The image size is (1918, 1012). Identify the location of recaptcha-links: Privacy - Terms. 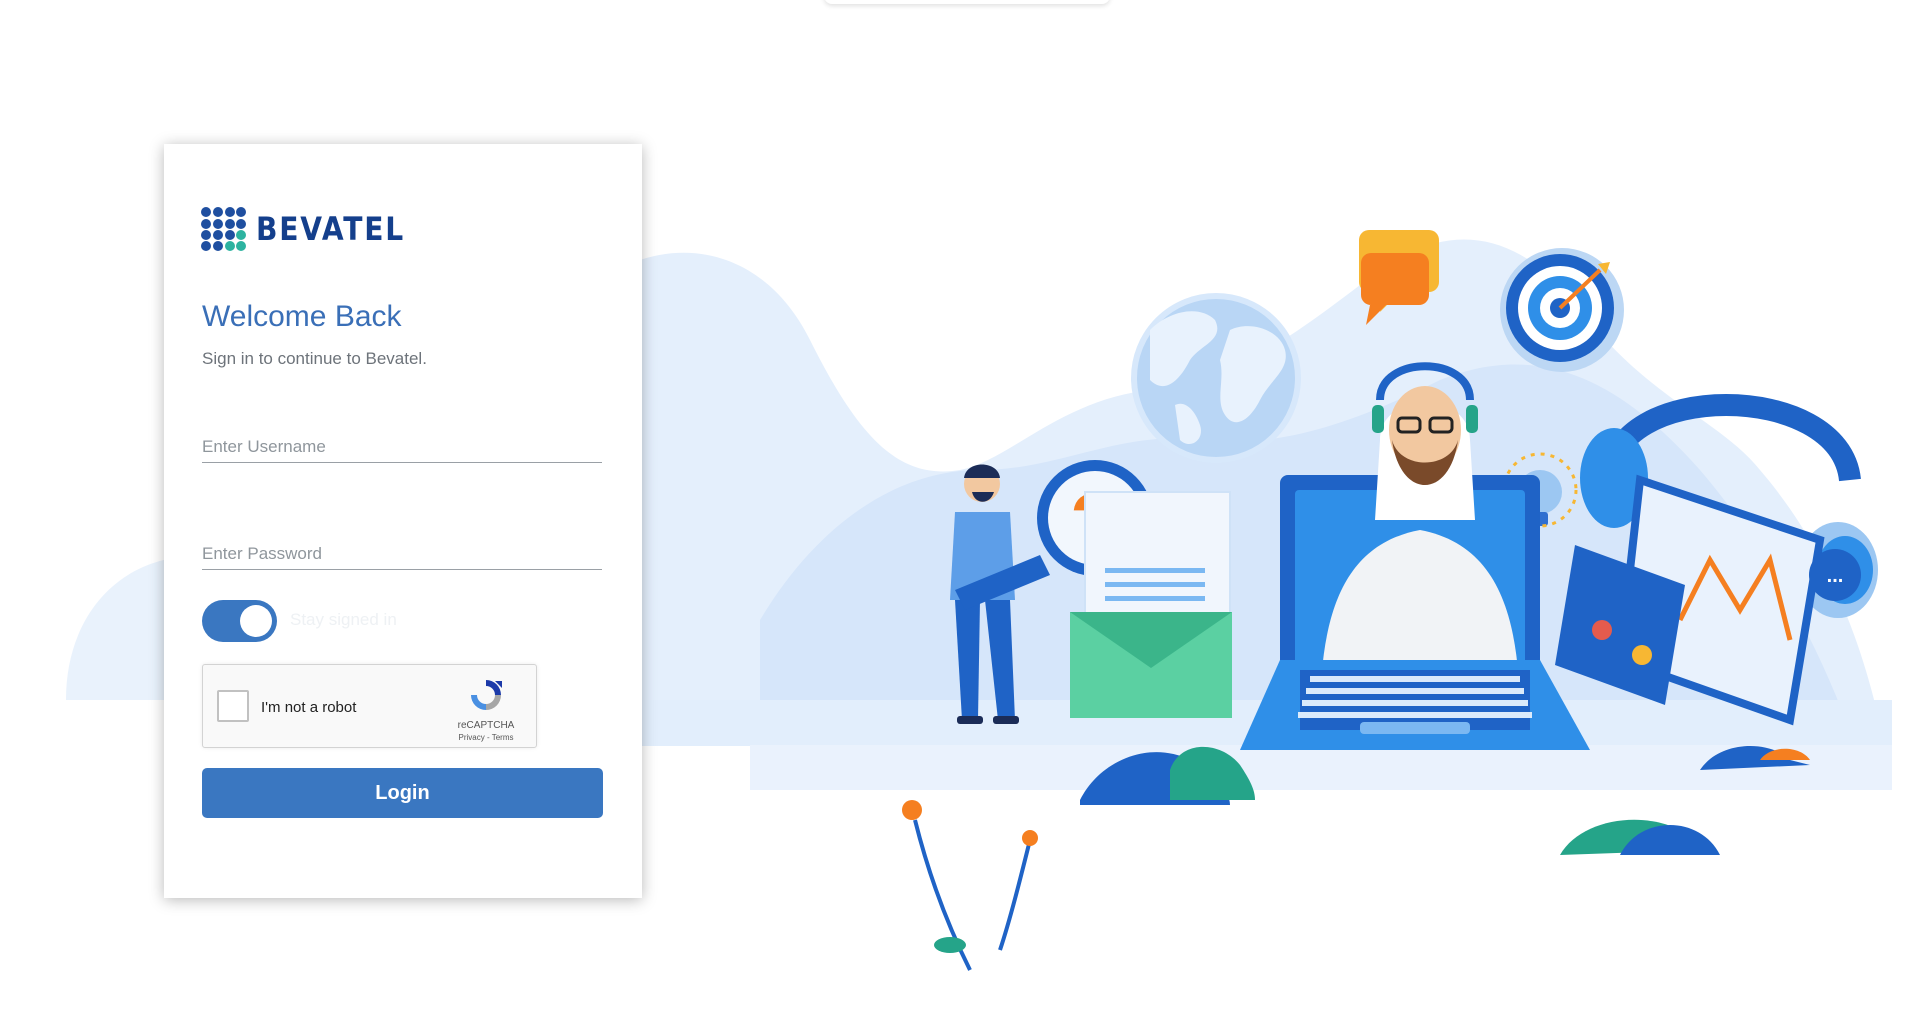
(486, 737).